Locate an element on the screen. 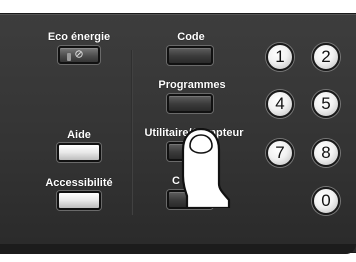  keypad-key-5: 5 is located at coordinates (326, 104).